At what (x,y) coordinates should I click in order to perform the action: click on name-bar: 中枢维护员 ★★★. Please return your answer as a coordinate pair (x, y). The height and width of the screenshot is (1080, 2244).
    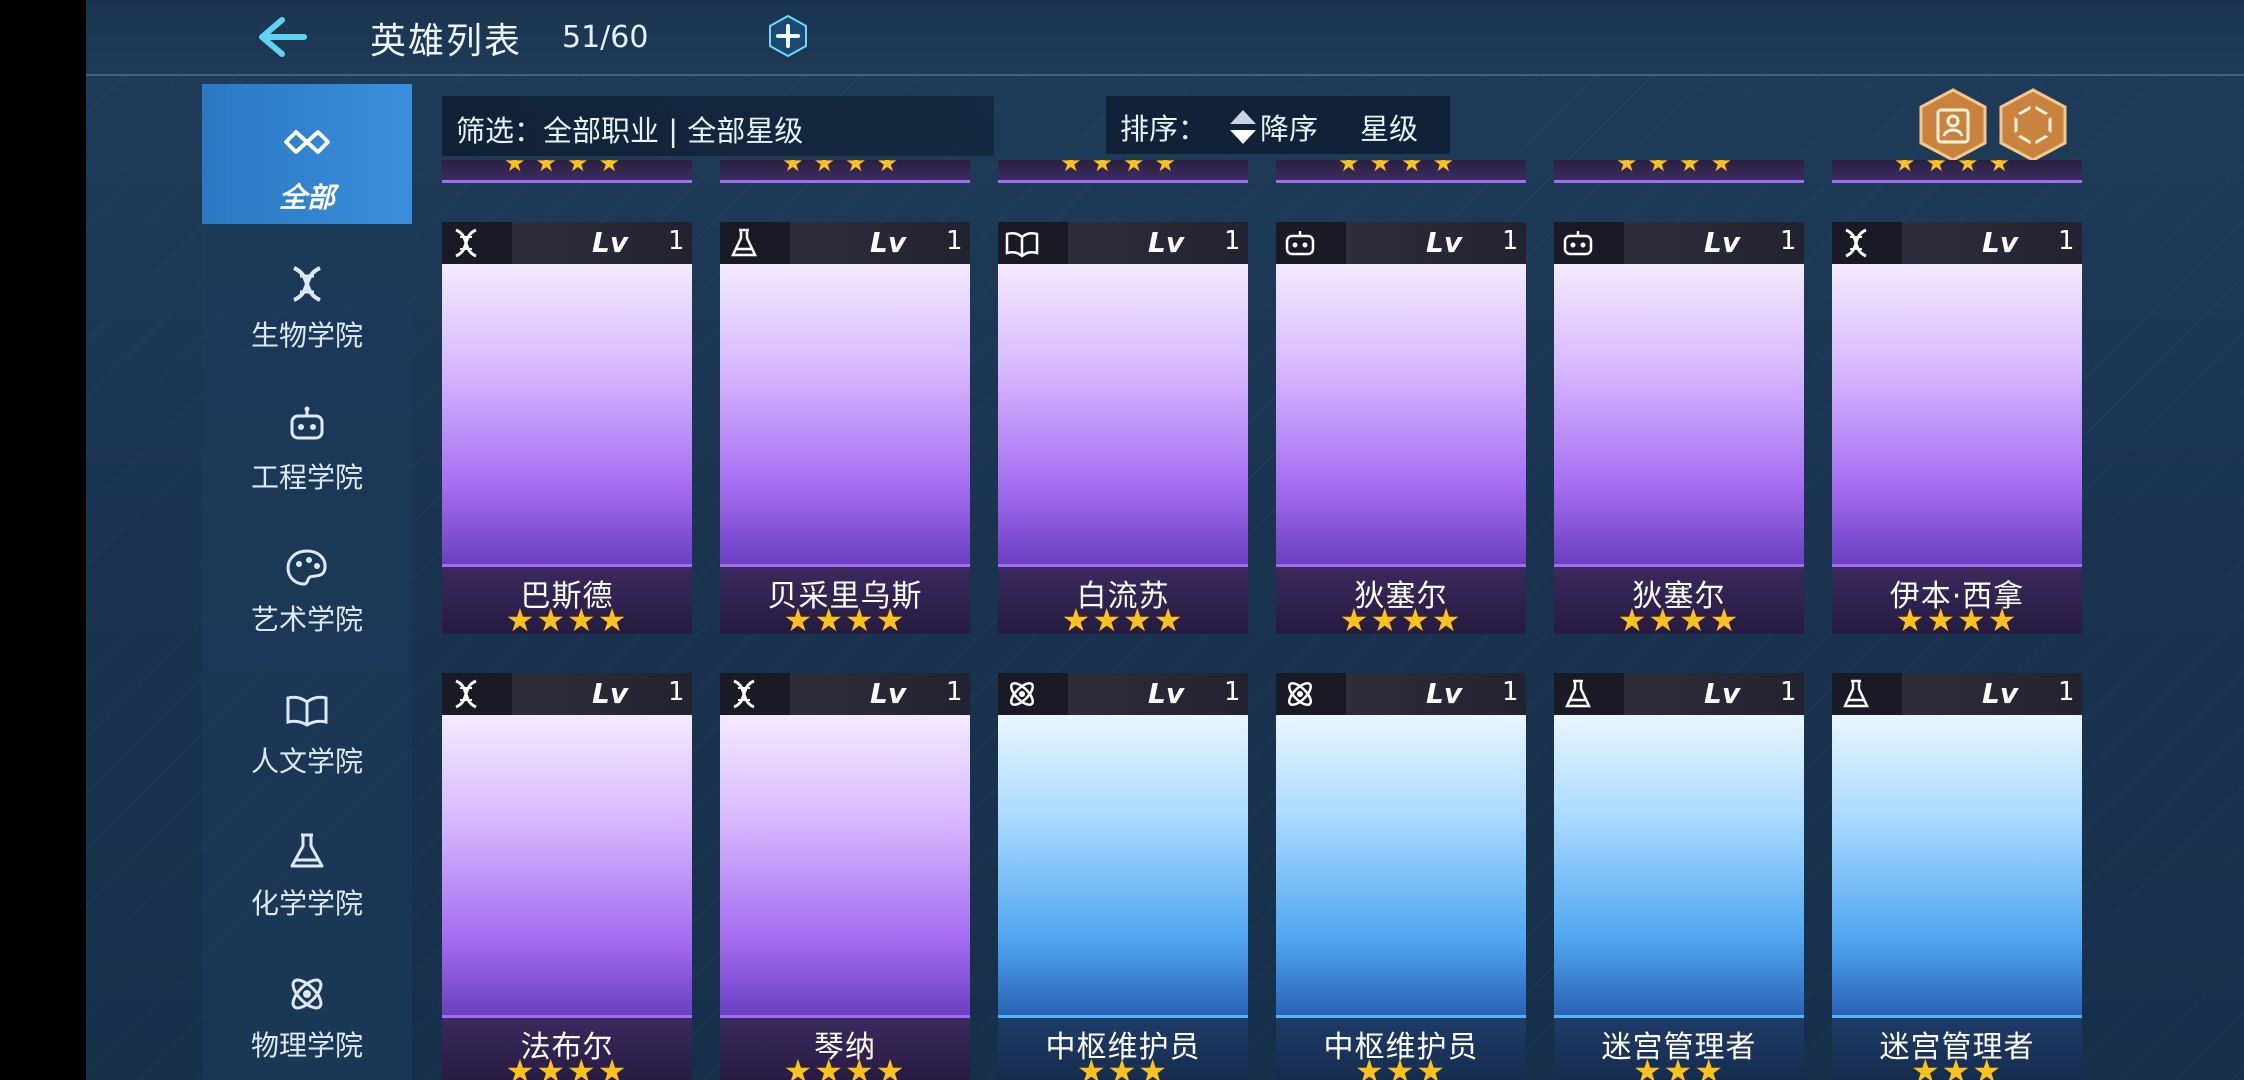
    Looking at the image, I should click on (1123, 1047).